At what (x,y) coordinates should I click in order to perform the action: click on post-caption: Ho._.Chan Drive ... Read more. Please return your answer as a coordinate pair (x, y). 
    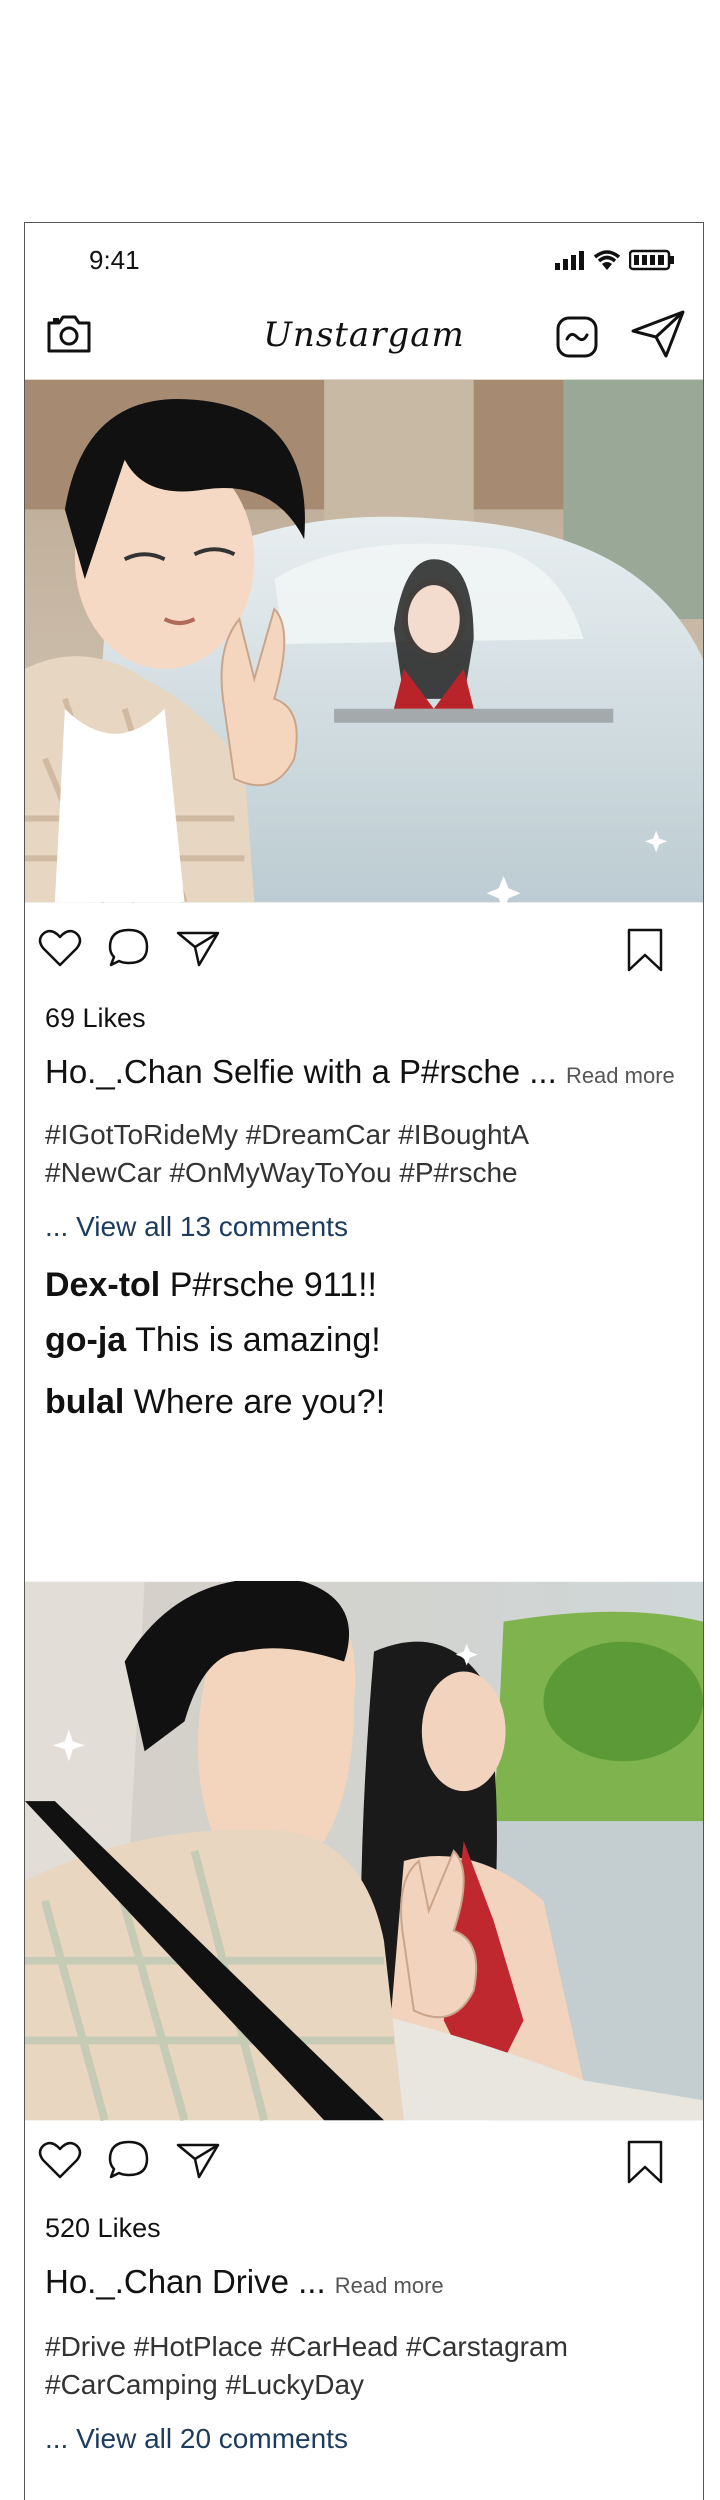
    Looking at the image, I should click on (244, 2282).